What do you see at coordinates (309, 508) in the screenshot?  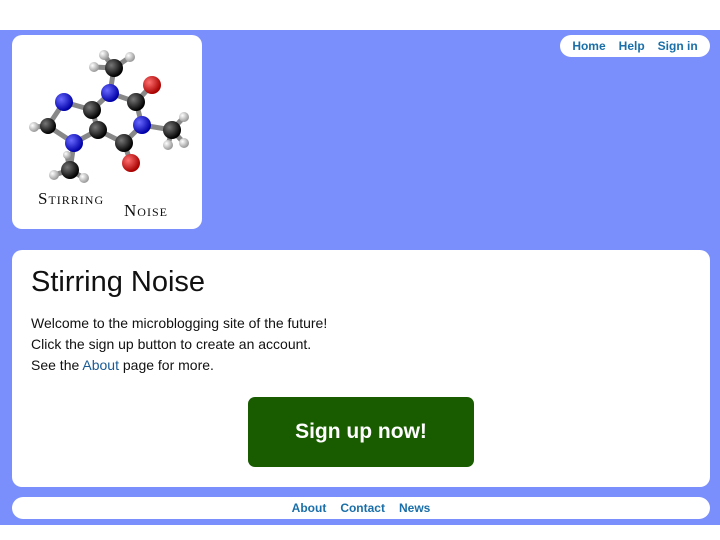 I see `footer-about-link: About` at bounding box center [309, 508].